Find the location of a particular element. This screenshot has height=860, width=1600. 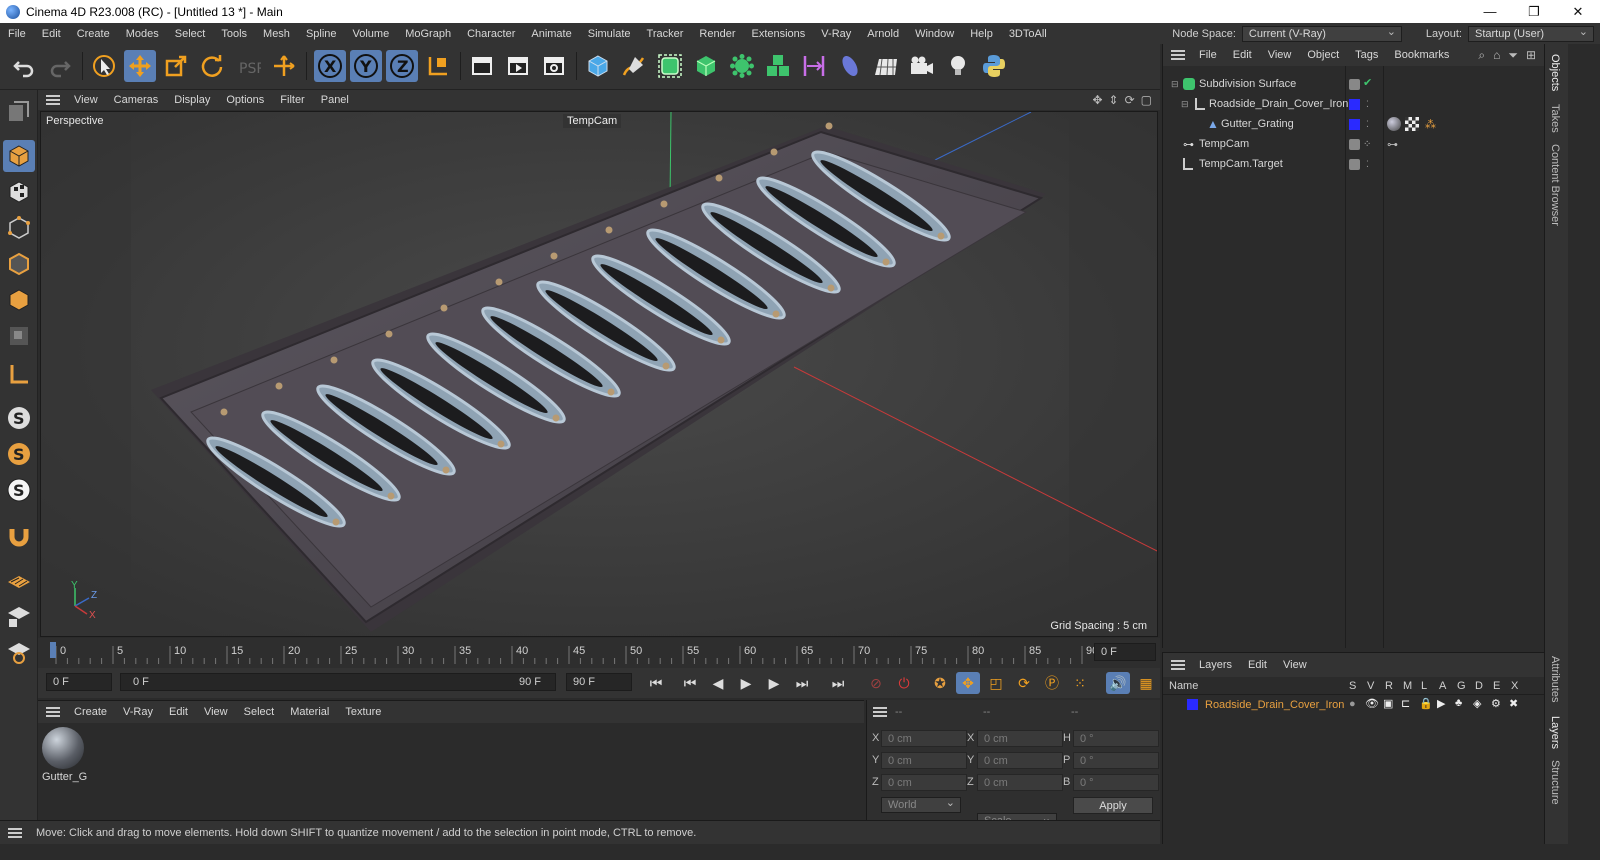

play-button: ▶ is located at coordinates (746, 683).